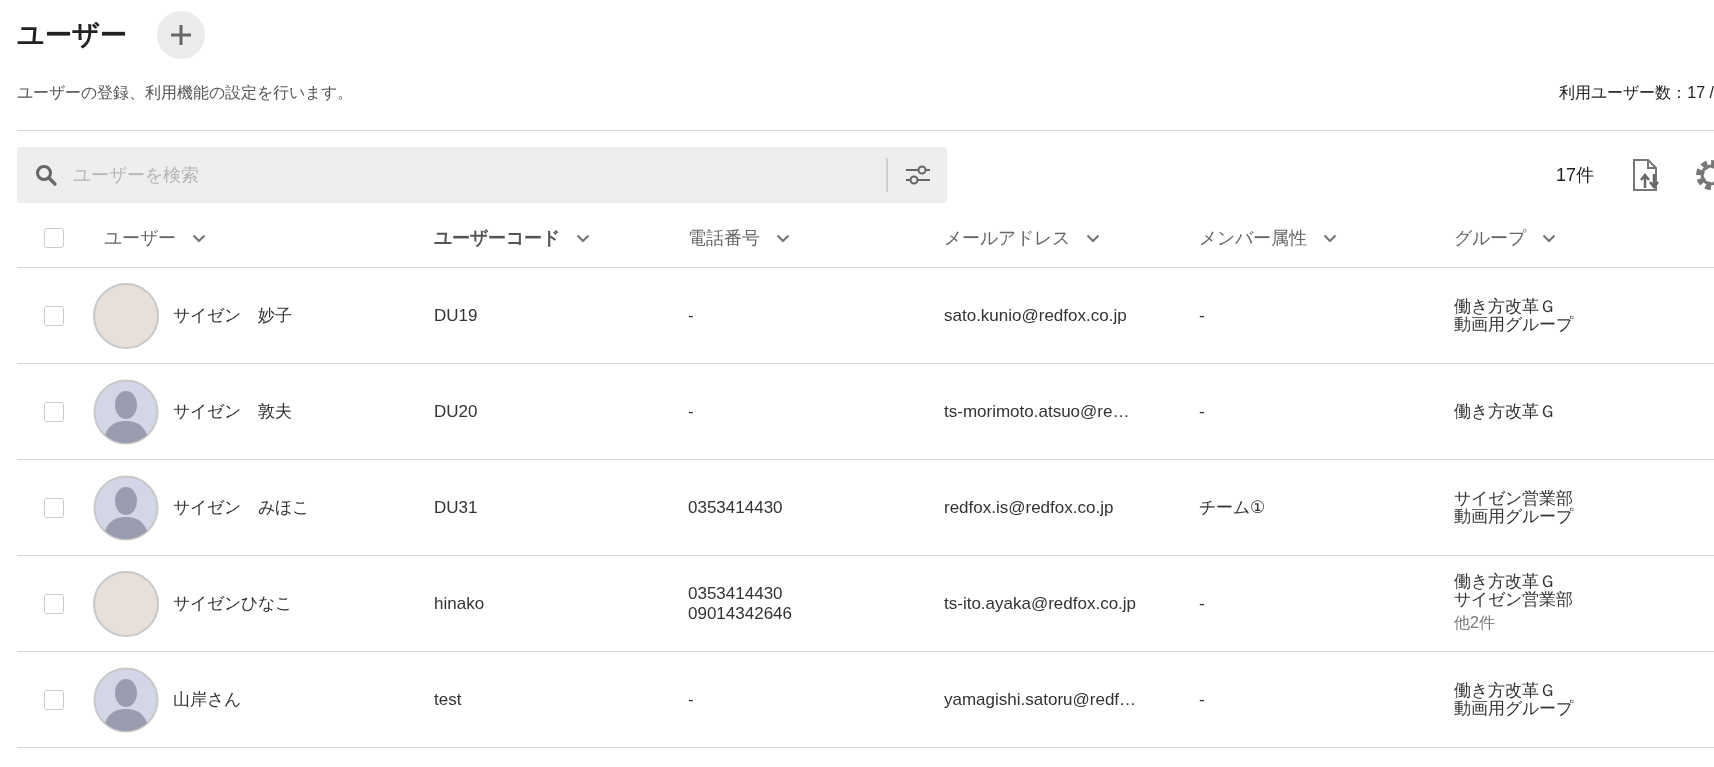 Image resolution: width=1714 pixels, height=767 pixels. Describe the element at coordinates (1574, 175) in the screenshot. I see `result-count: 17件` at that location.